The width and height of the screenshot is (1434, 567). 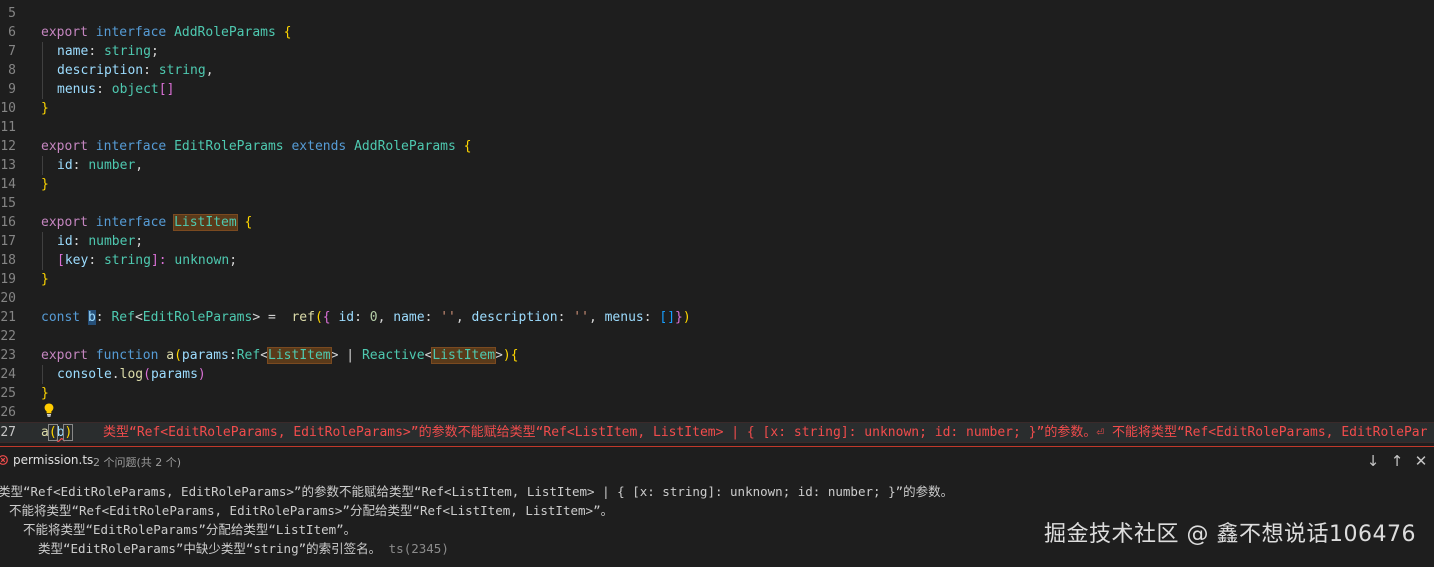 I want to click on code-line: 18 [key: string]: unknown;, so click(x=717, y=260).